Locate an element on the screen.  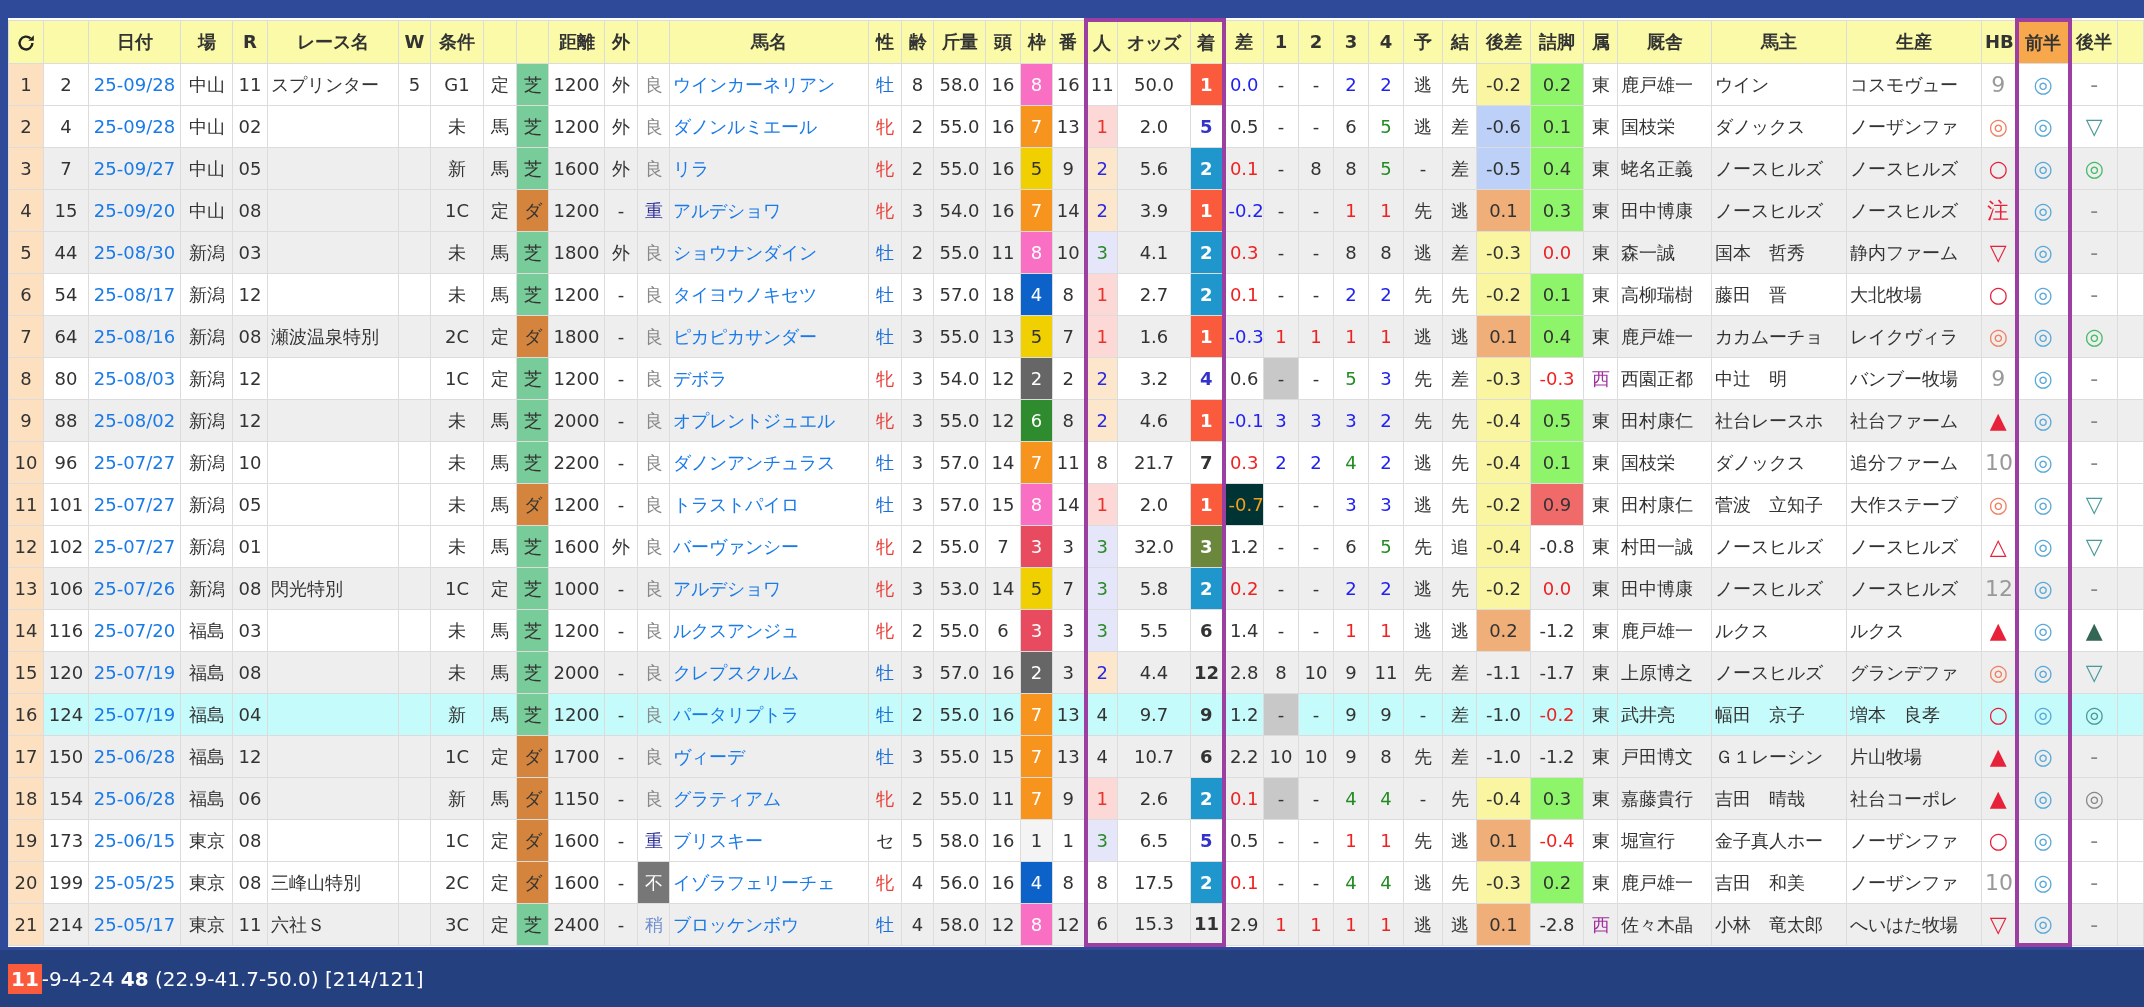
table-cell: 堀宣行 is located at coordinates (1664, 840).